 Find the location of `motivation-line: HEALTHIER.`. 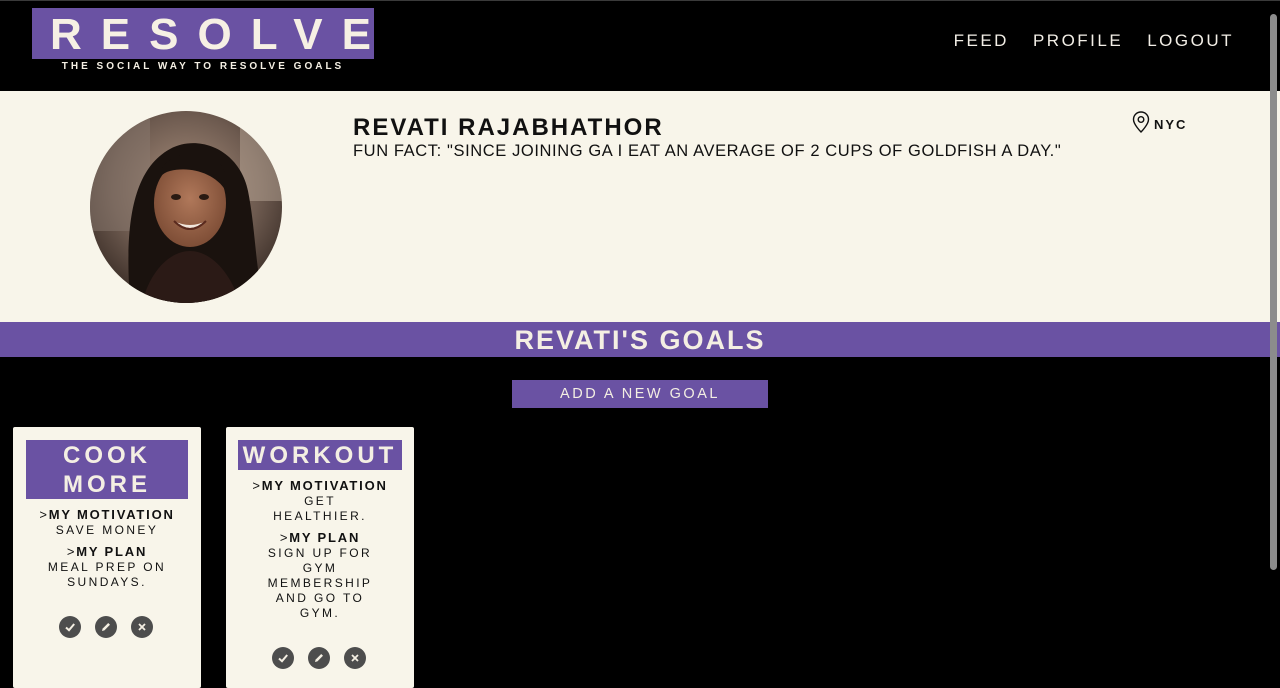

motivation-line: HEALTHIER. is located at coordinates (320, 516).